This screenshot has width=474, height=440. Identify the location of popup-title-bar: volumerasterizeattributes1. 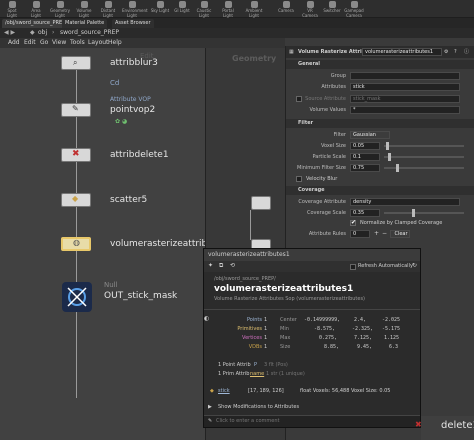
(312, 255).